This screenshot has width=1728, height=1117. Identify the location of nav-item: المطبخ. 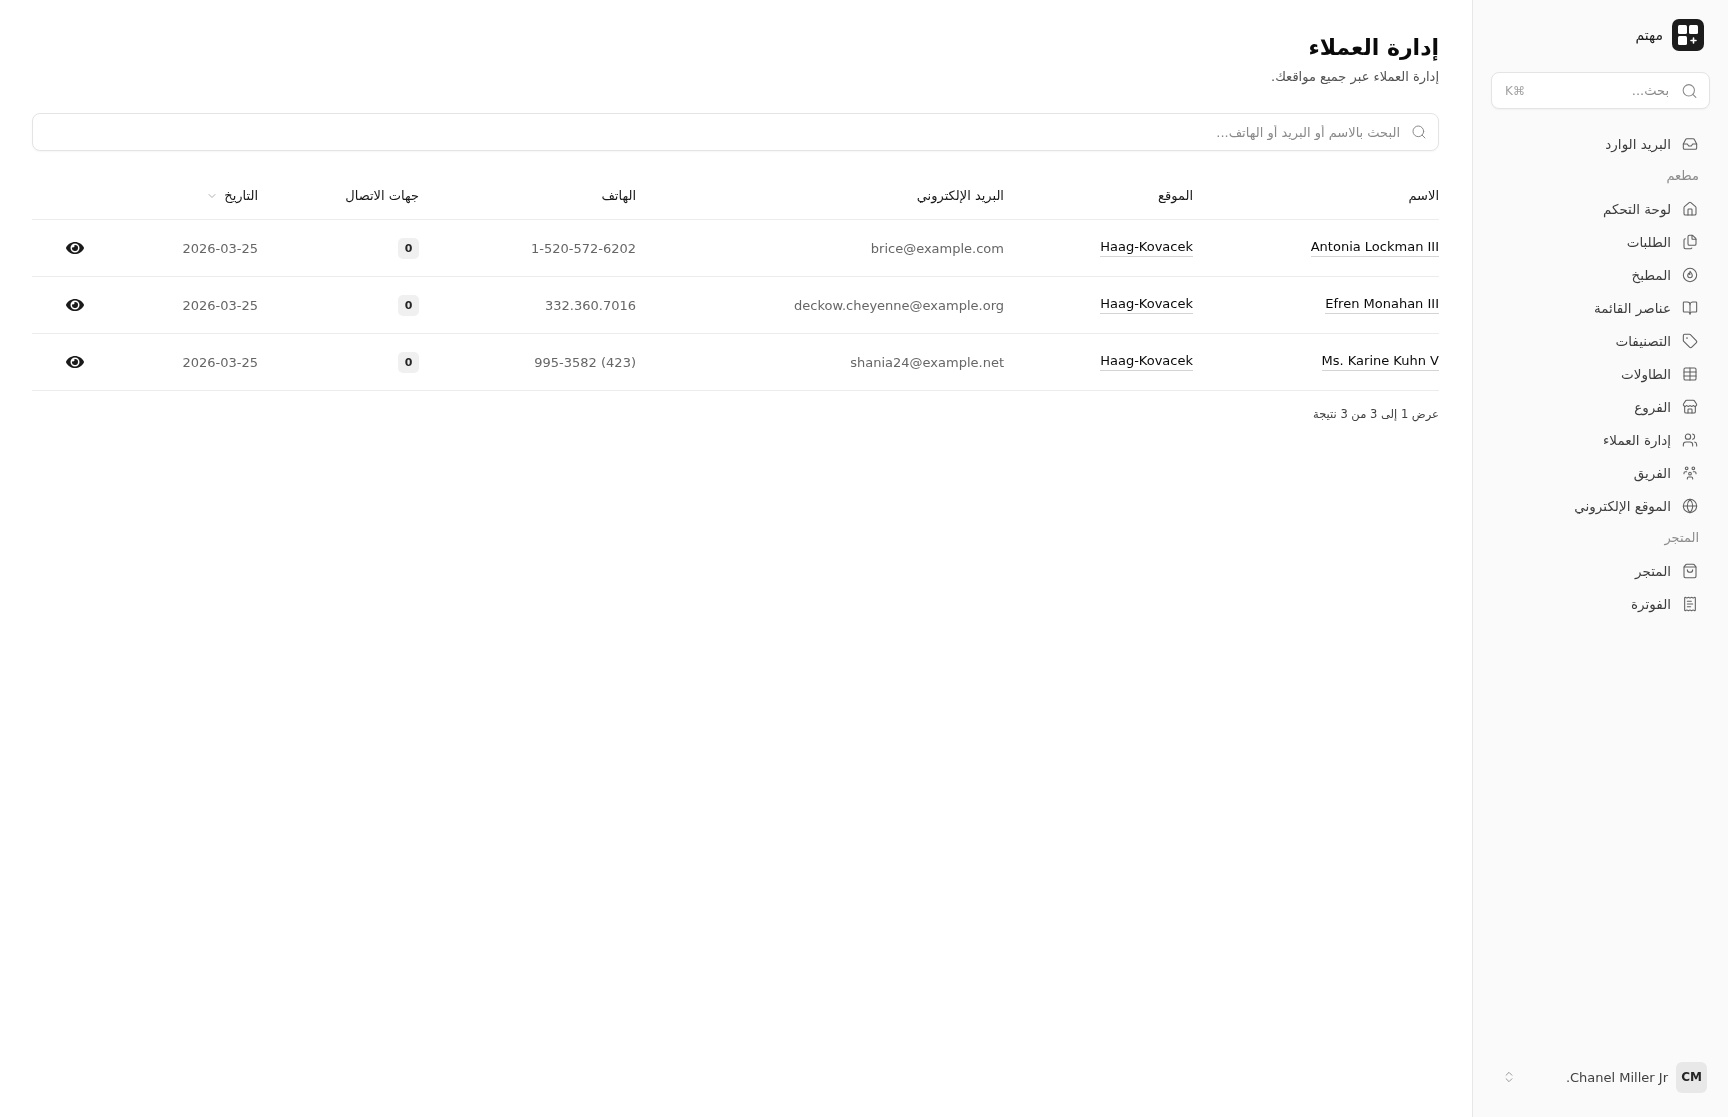
(1600, 274).